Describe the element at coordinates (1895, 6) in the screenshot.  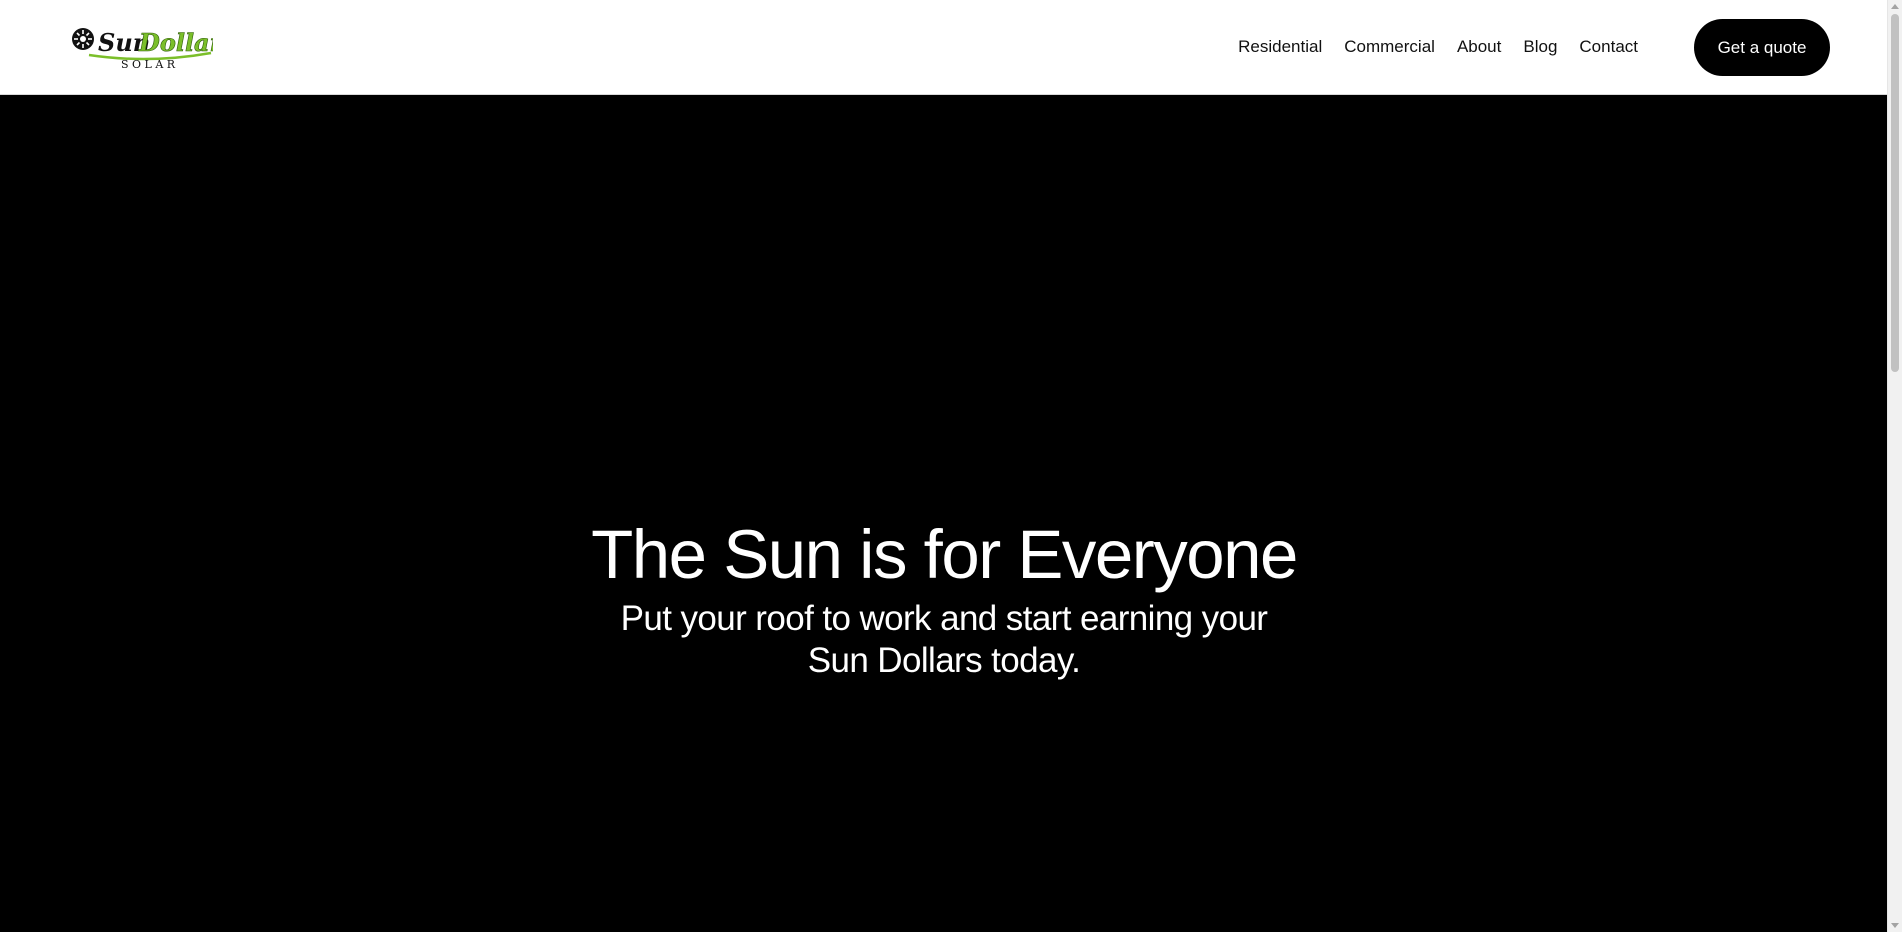
I see `scroll-up-arrow-icon` at that location.